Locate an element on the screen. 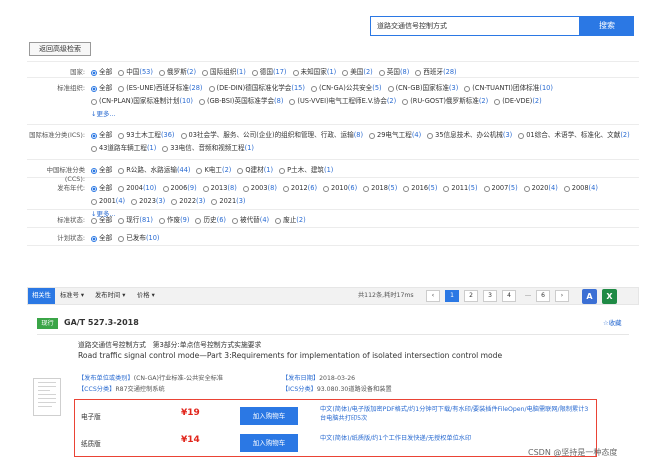 The image size is (650, 463). page-1: 1 is located at coordinates (452, 296).